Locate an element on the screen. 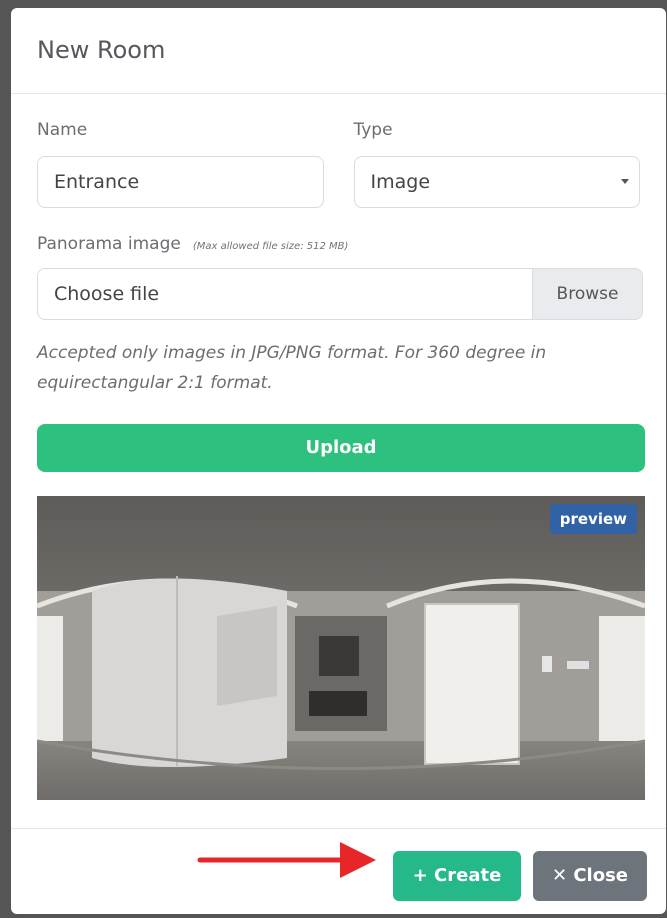 The height and width of the screenshot is (918, 667). browse-button: Browse is located at coordinates (587, 294).